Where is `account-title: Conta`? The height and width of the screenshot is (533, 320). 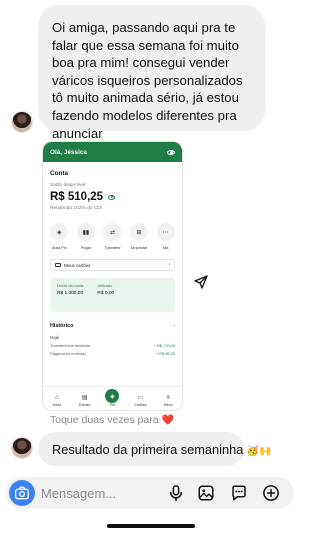
account-title: Conta is located at coordinates (59, 173).